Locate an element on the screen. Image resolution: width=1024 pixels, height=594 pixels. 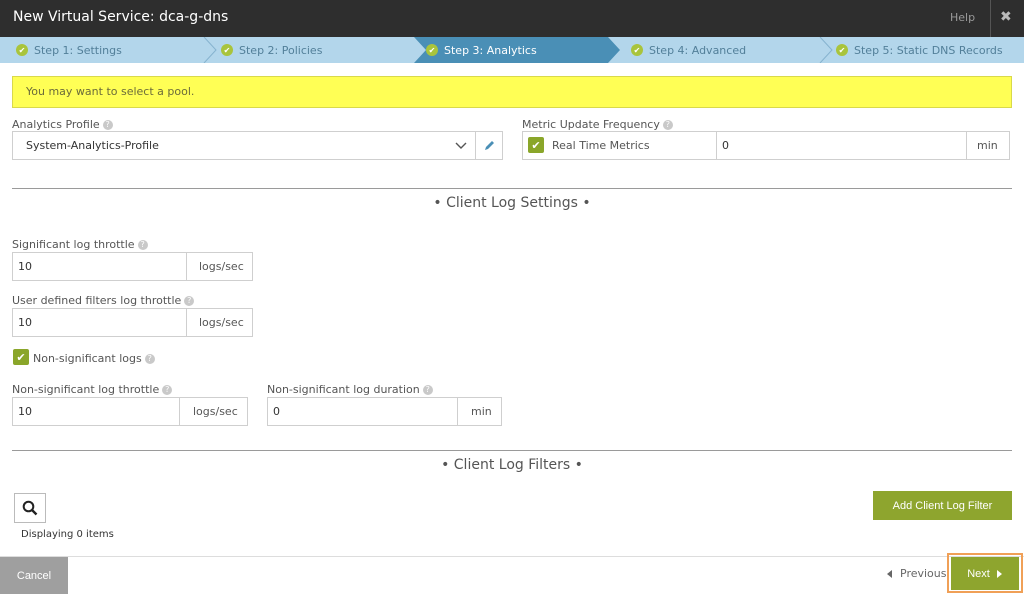
non-significant-duration-label-row: Non-significant log duration? is located at coordinates (350, 389).